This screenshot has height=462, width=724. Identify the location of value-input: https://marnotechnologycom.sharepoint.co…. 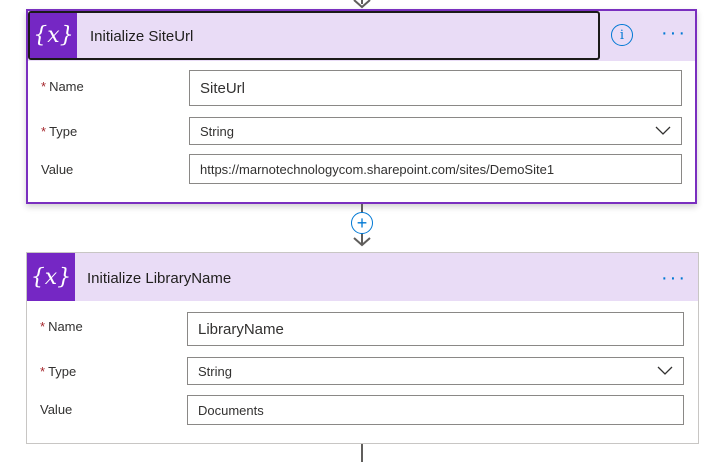
(435, 169).